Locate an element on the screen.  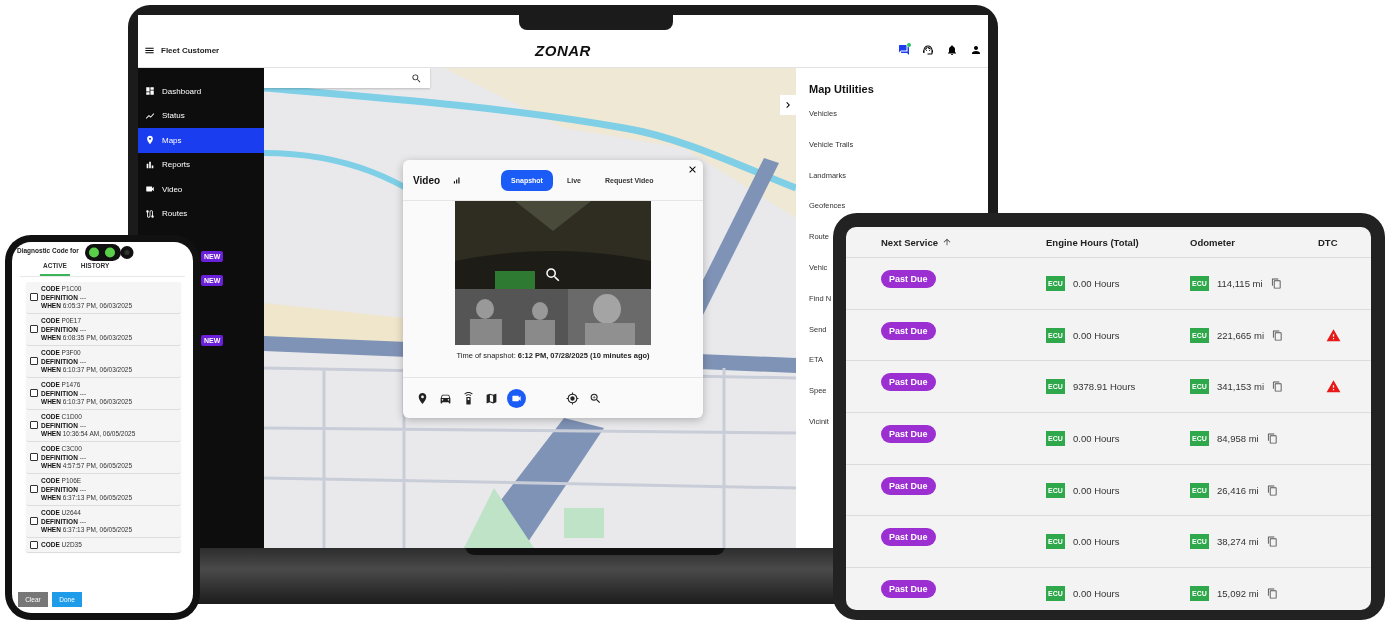
odometer-value: 221,665 mi is located at coordinates (1240, 335).